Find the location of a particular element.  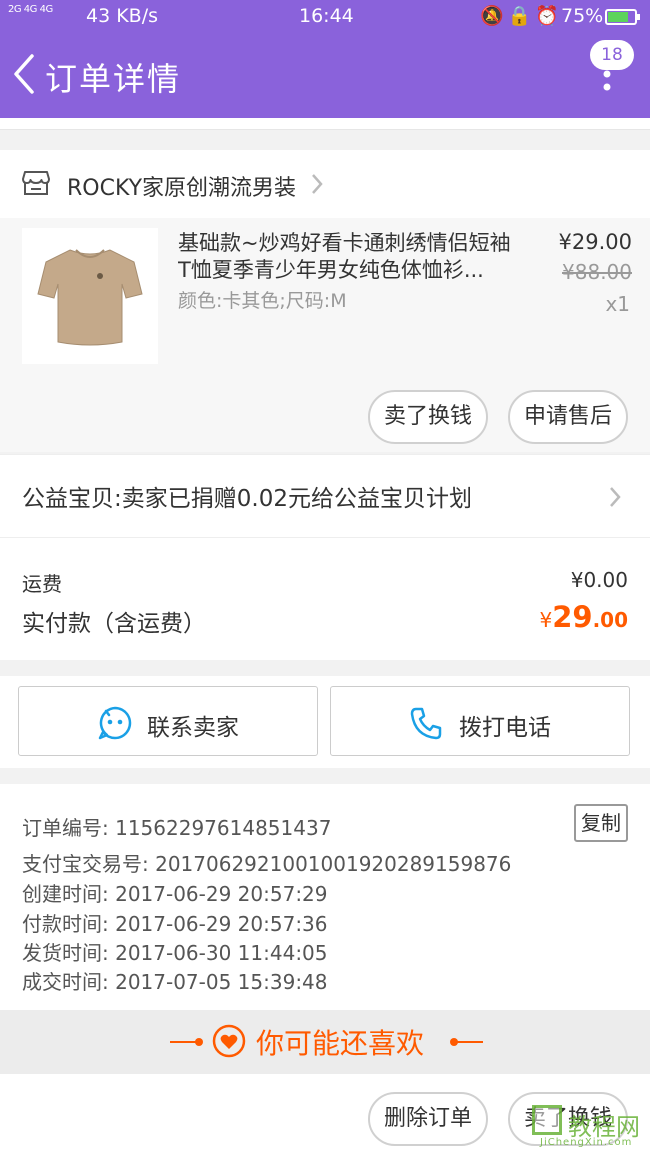

network-speed: 43 KB/s is located at coordinates (122, 16).